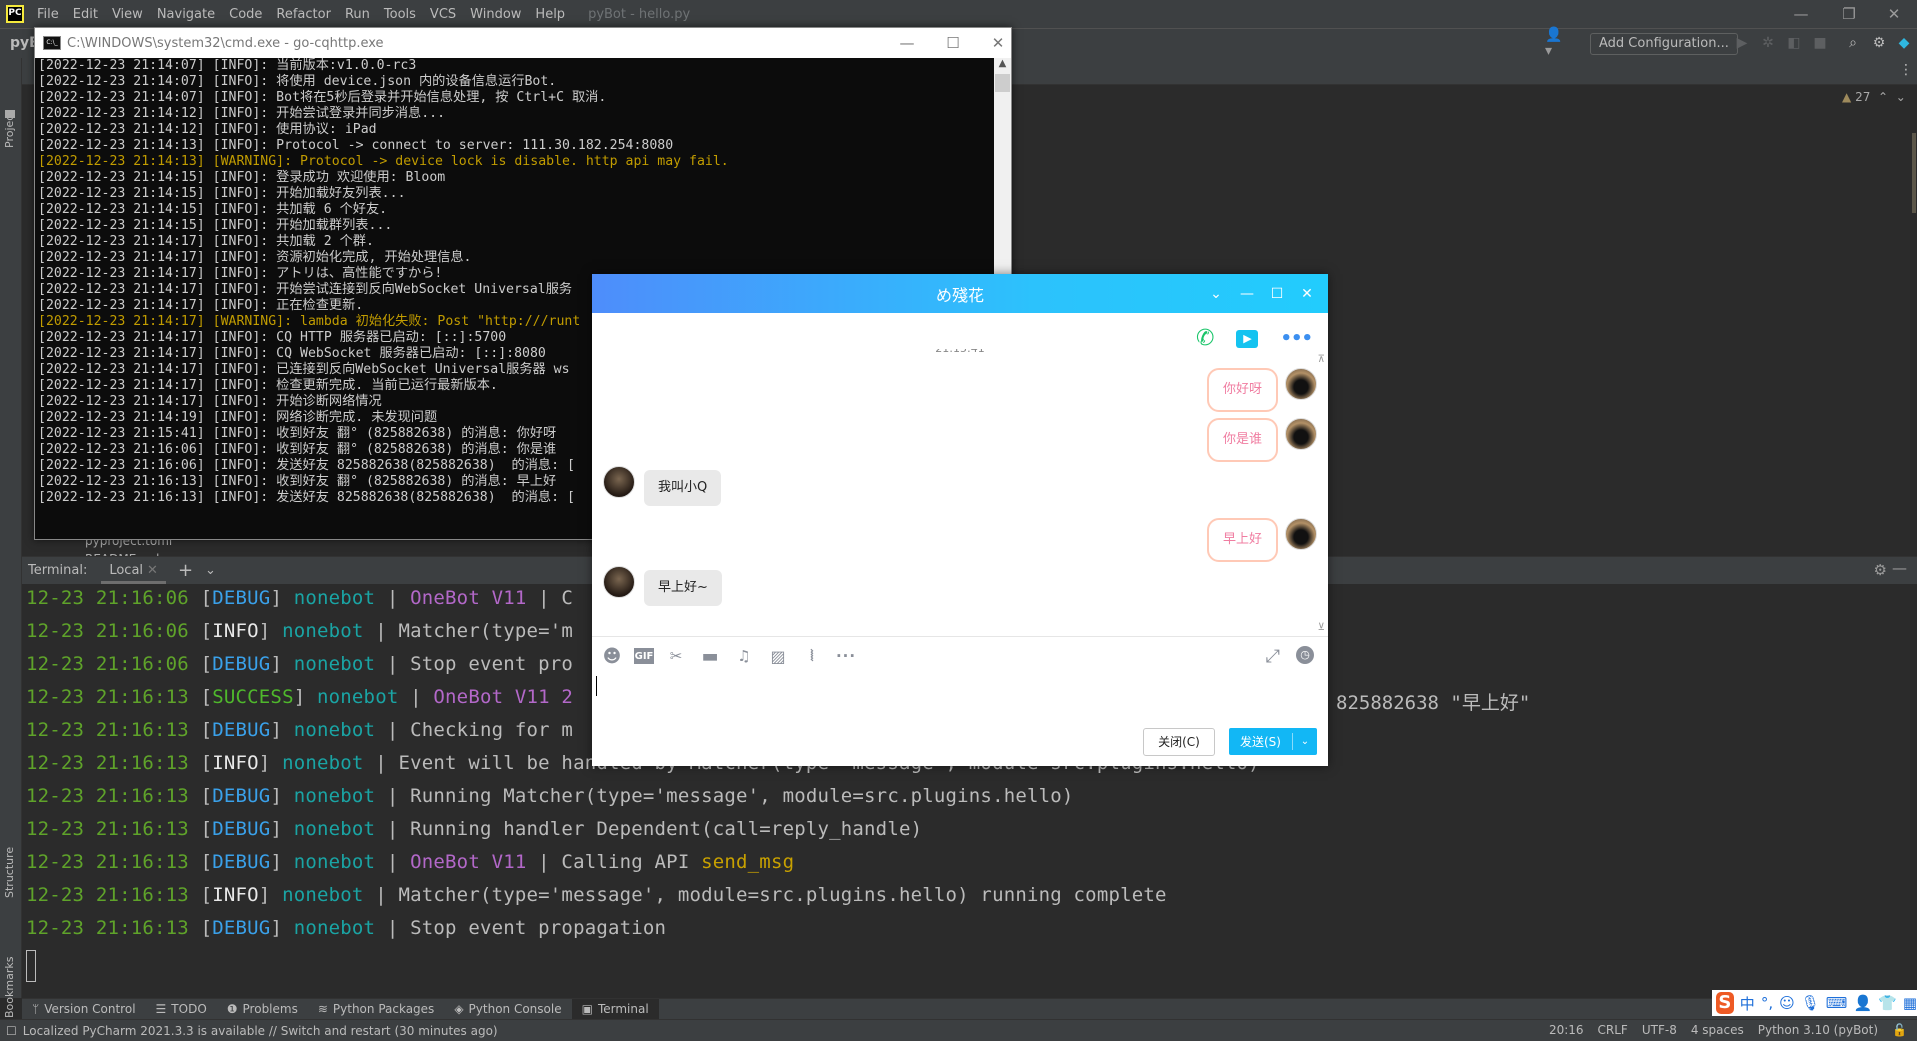 This screenshot has width=1917, height=1041. What do you see at coordinates (1747, 1003) in the screenshot?
I see `ime-mode: 中` at bounding box center [1747, 1003].